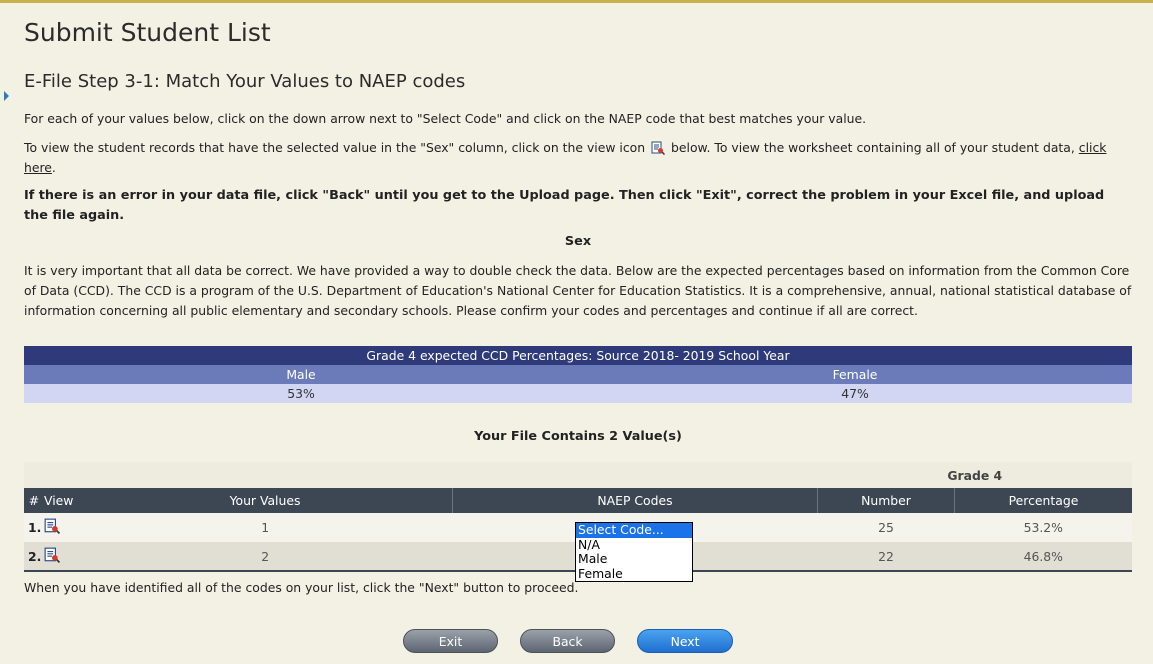  Describe the element at coordinates (265, 527) in the screenshot. I see `row-your-value: 1` at that location.